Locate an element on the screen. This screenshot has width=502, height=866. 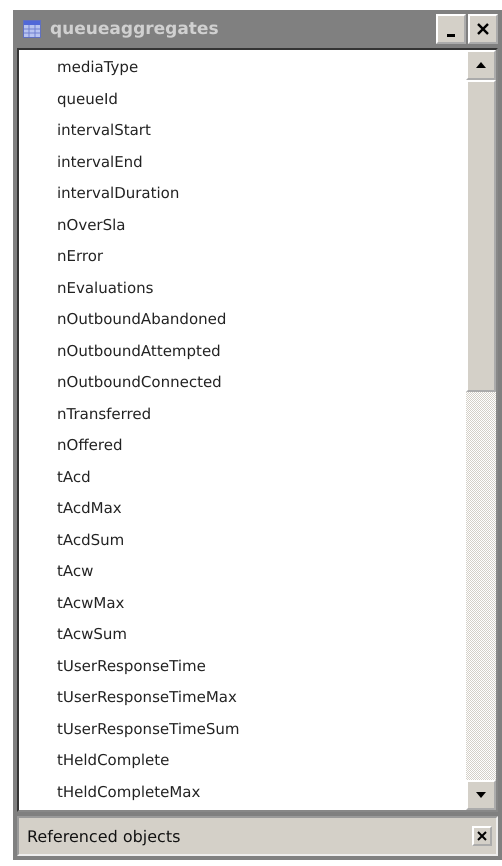
scroll-thumb is located at coordinates (481, 236).